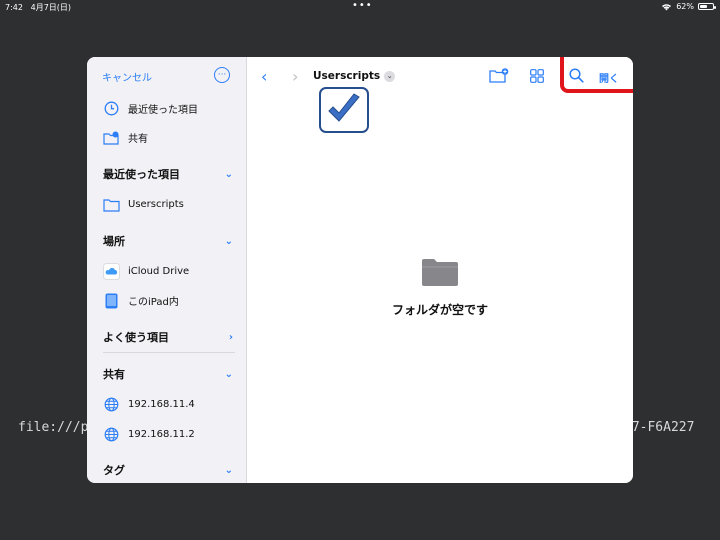 The height and width of the screenshot is (540, 720). What do you see at coordinates (168, 470) in the screenshot?
I see `section-header-tags: タグ ⌄` at bounding box center [168, 470].